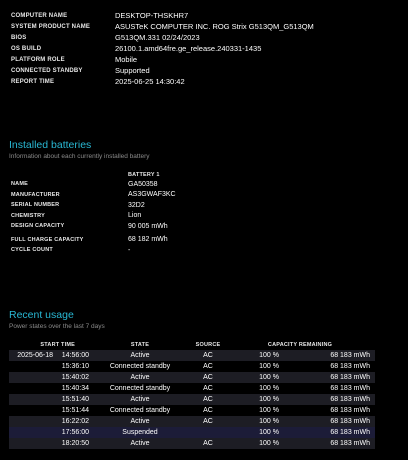  I want to click on header-state: STATE, so click(140, 345).